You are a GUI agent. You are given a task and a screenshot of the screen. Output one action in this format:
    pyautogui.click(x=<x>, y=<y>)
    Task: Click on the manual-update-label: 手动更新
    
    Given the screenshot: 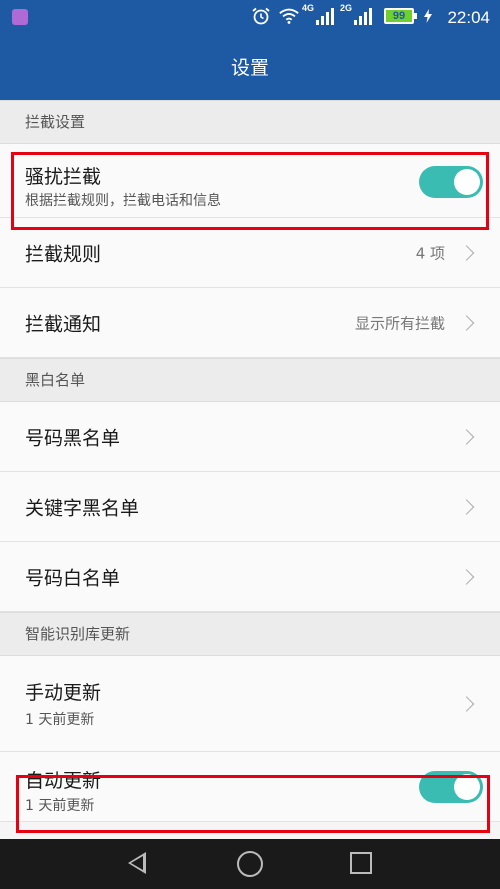 What is the action you would take?
    pyautogui.click(x=63, y=693)
    